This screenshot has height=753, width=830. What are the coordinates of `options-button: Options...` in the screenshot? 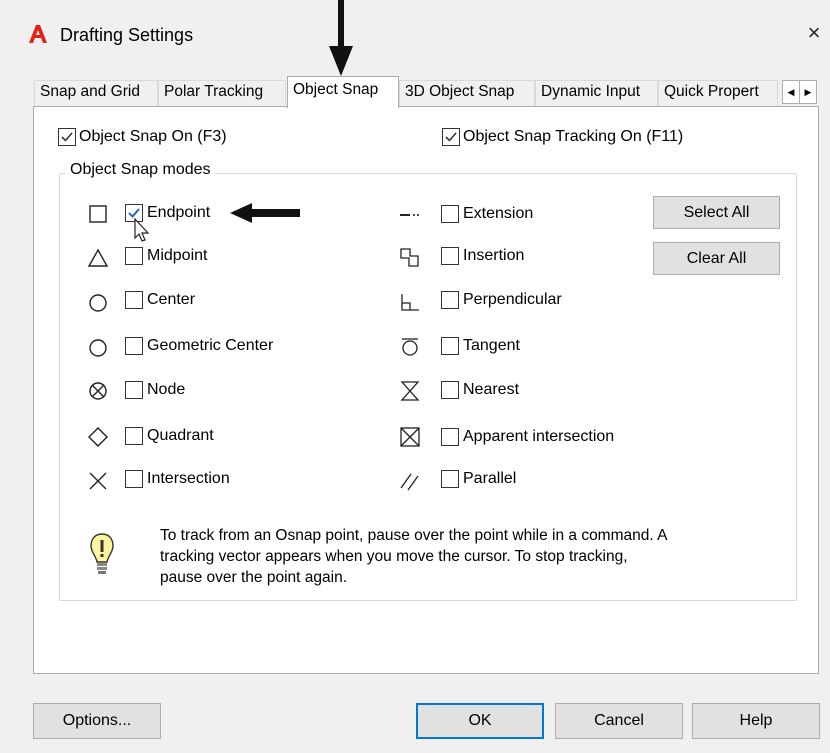 It's located at (97, 721).